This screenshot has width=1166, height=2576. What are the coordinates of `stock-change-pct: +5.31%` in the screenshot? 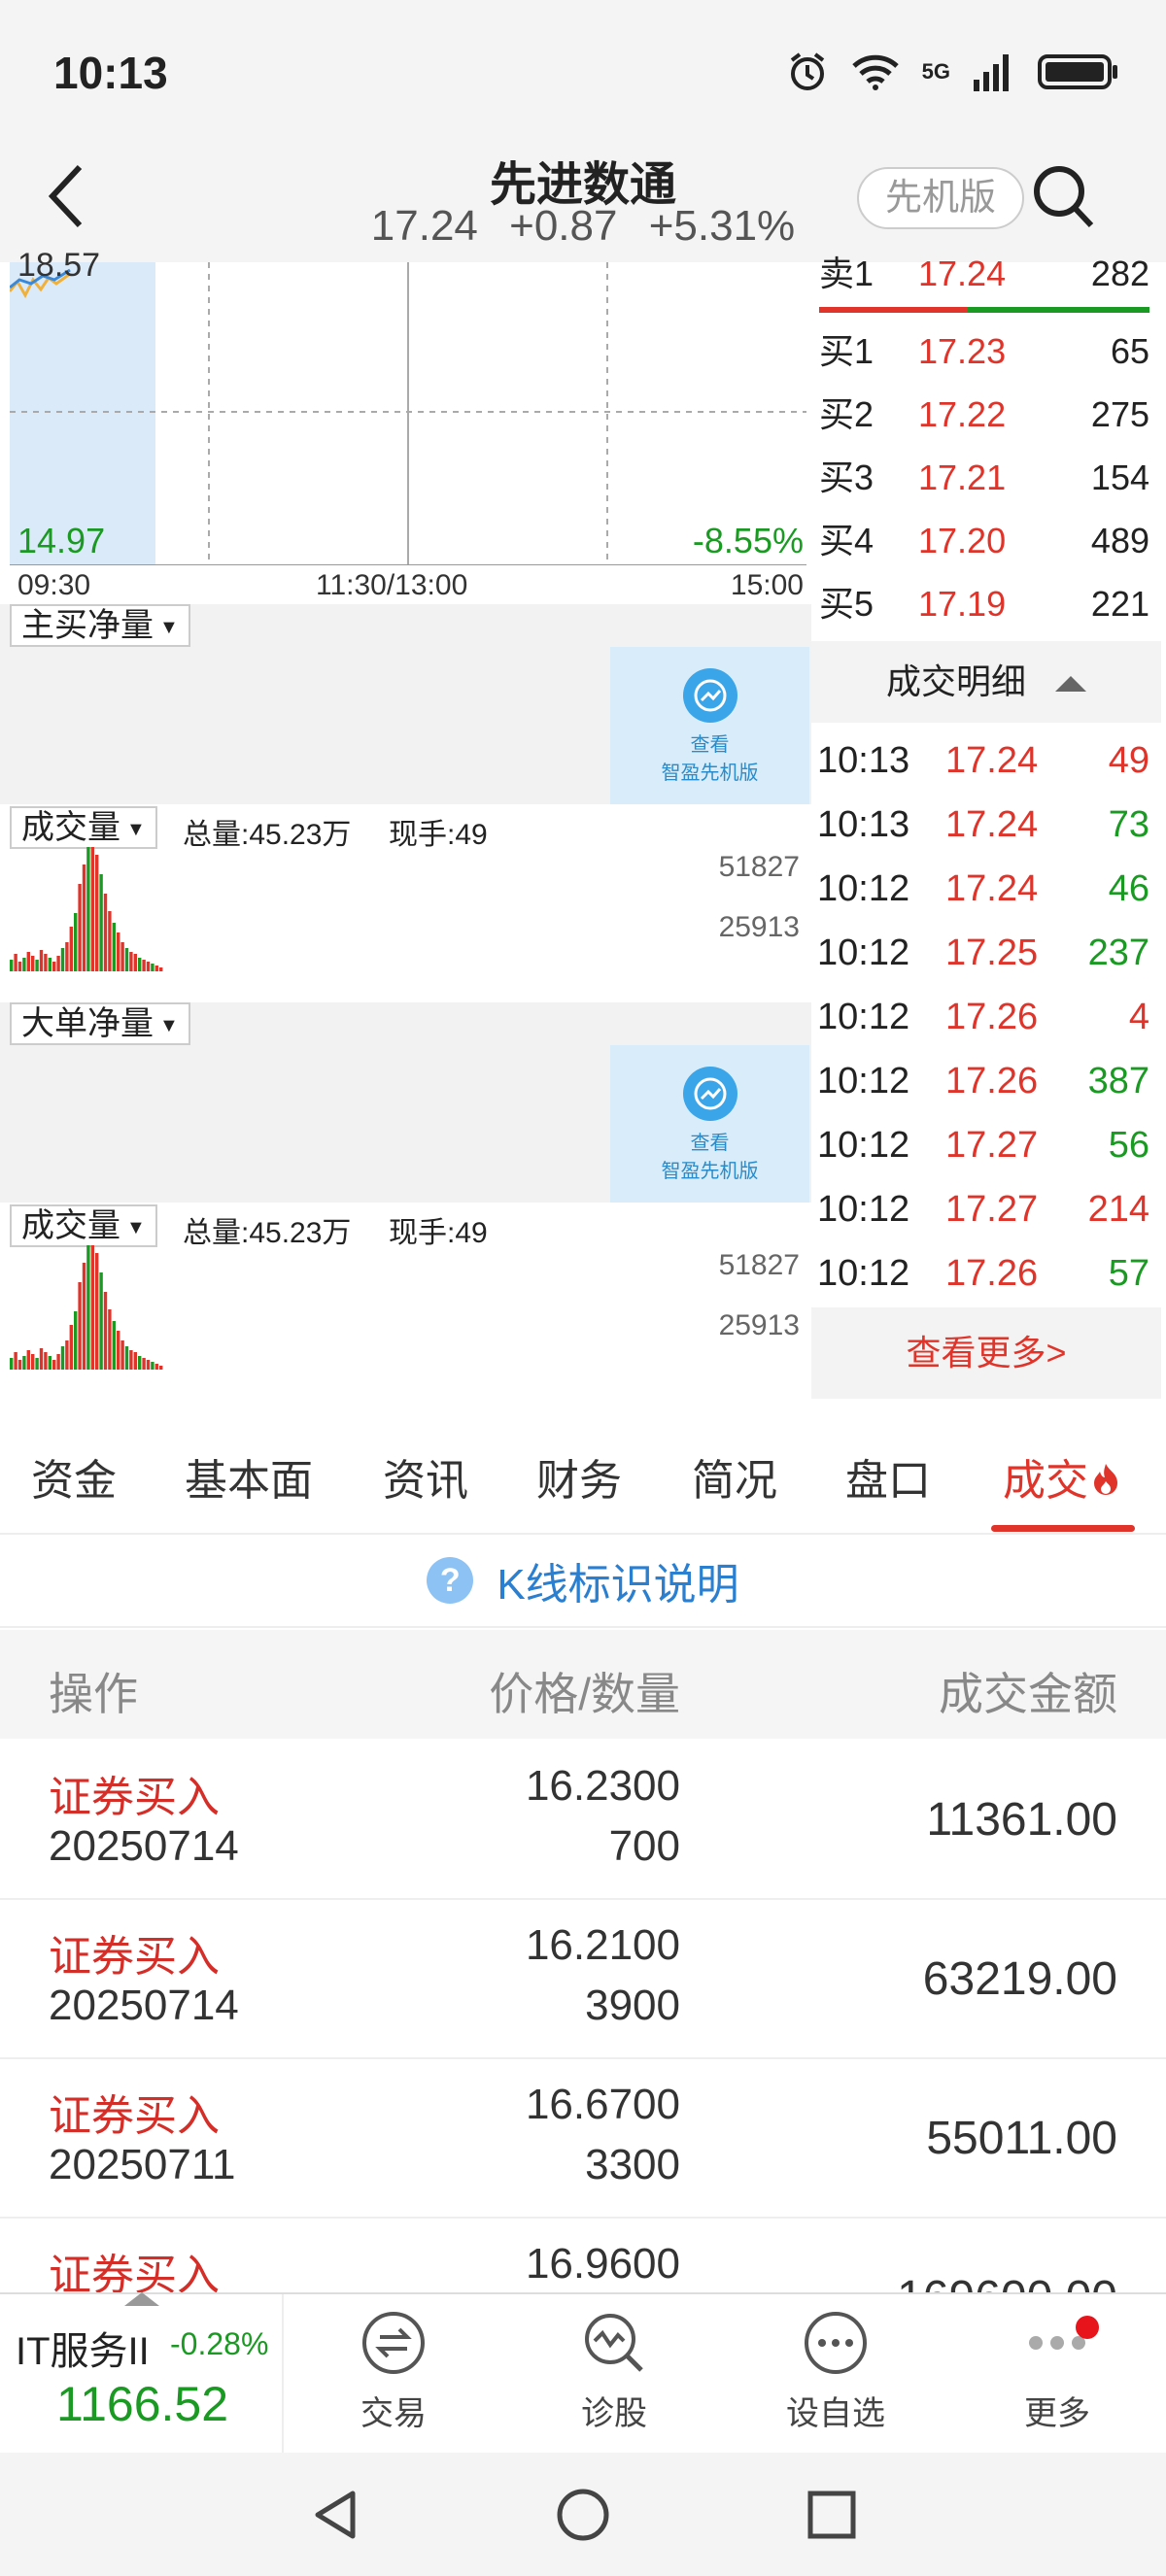 It's located at (722, 226).